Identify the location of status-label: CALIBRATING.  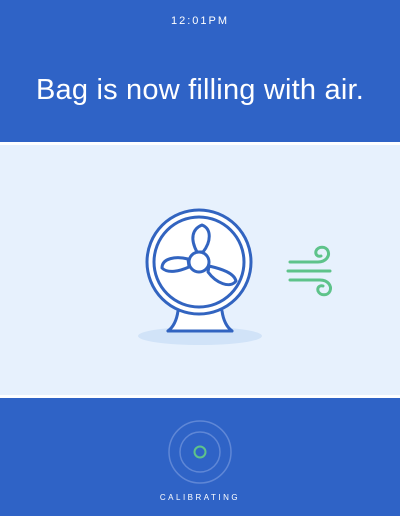
(200, 497).